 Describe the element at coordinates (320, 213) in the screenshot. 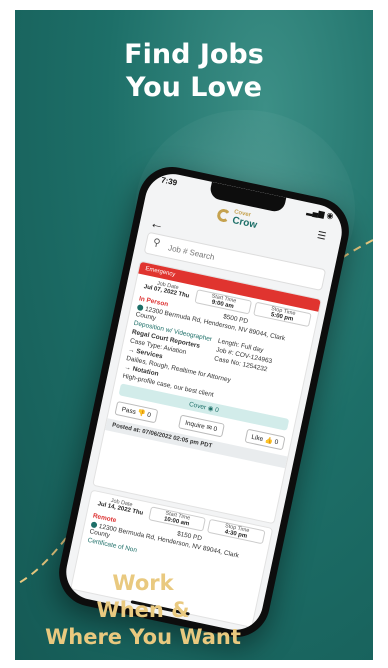

I see `status-icons: ▂▄▆ ◉` at that location.